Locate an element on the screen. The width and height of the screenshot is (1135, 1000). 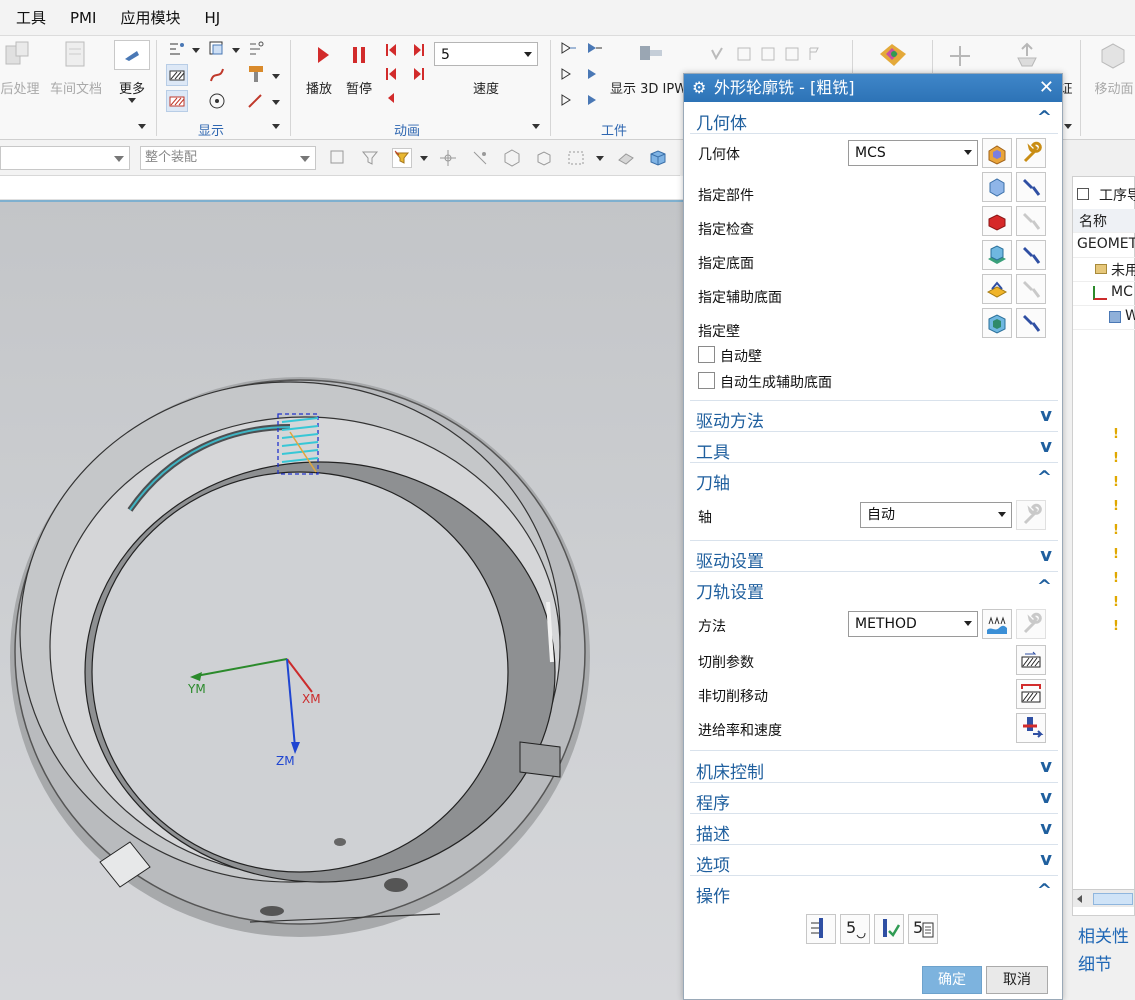
generate-button is located at coordinates (821, 929).